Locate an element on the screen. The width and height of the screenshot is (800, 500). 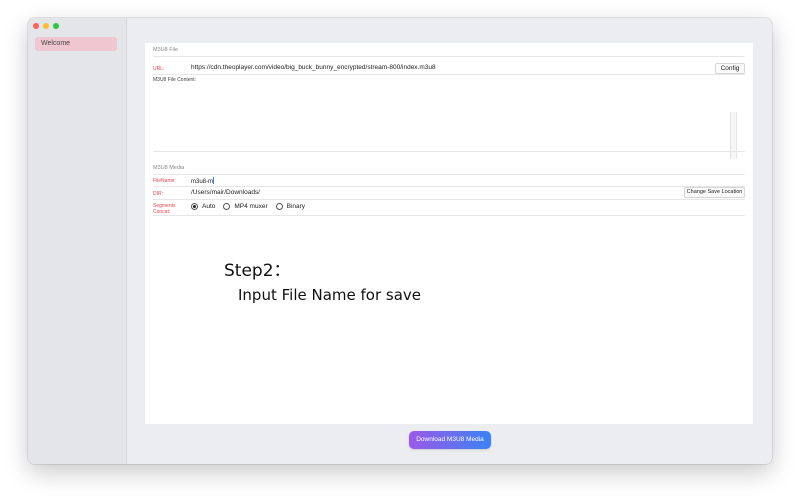
step-title: Step2： is located at coordinates (257, 271).